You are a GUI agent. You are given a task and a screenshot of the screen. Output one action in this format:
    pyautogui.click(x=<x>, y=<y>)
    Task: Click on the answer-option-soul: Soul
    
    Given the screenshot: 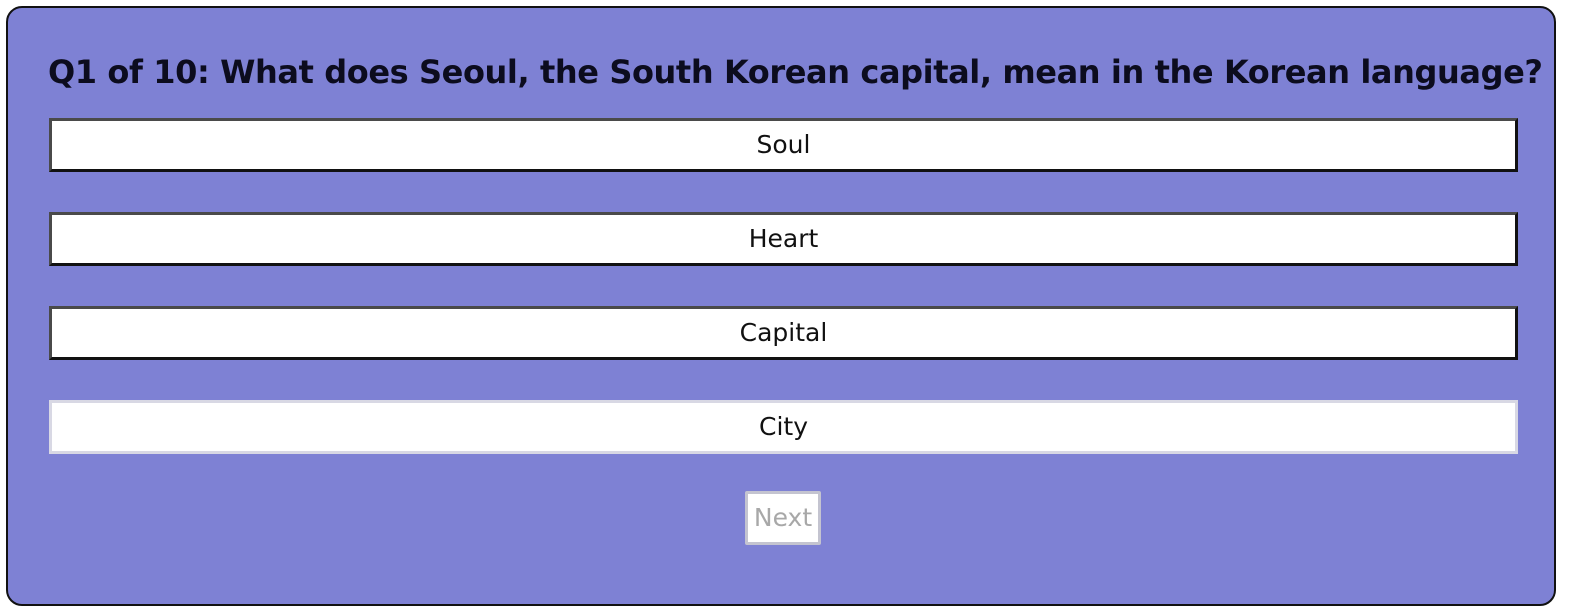 What is the action you would take?
    pyautogui.click(x=783, y=145)
    